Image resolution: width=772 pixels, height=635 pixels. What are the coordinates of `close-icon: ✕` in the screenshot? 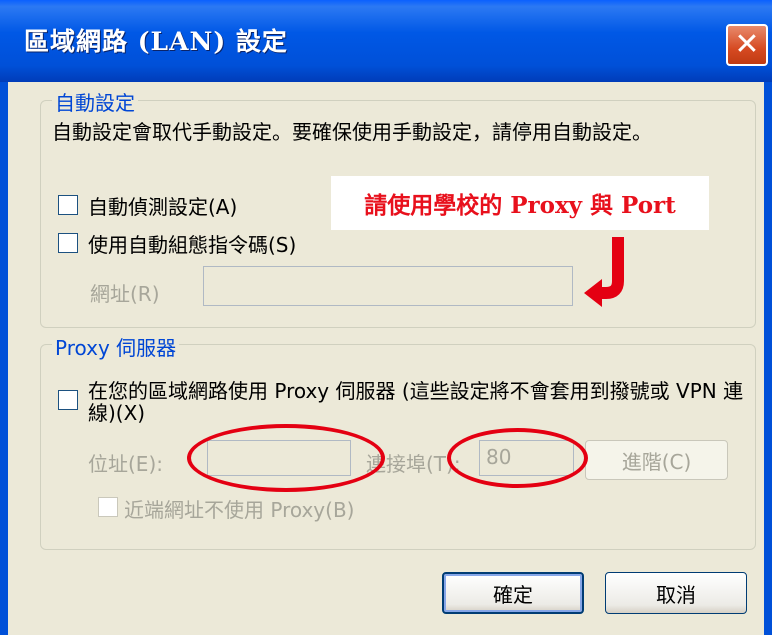 It's located at (747, 44).